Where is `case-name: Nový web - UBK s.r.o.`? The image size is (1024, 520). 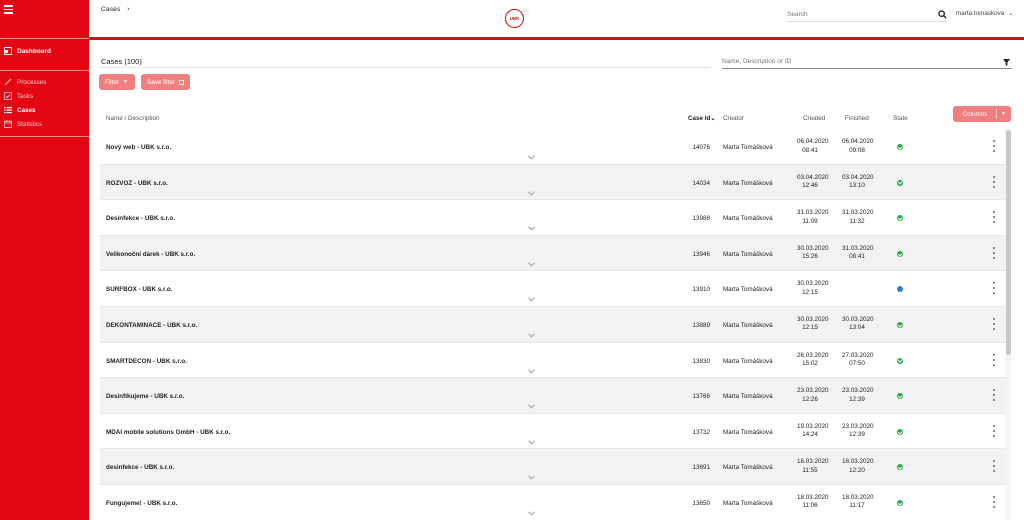 case-name: Nový web - UBK s.r.o. is located at coordinates (138, 147).